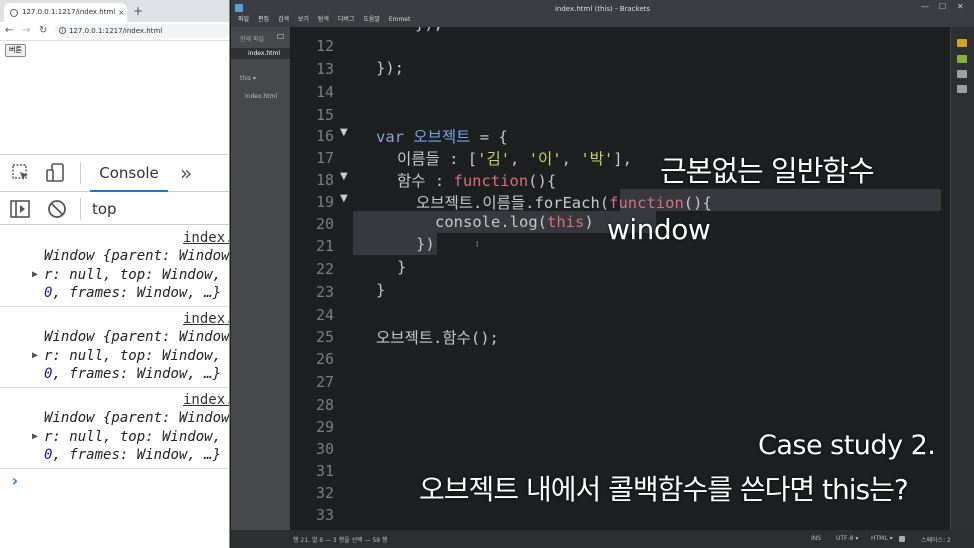 The height and width of the screenshot is (548, 974). Describe the element at coordinates (437, 338) in the screenshot. I see `code-line: 오브젝트.함수();` at that location.